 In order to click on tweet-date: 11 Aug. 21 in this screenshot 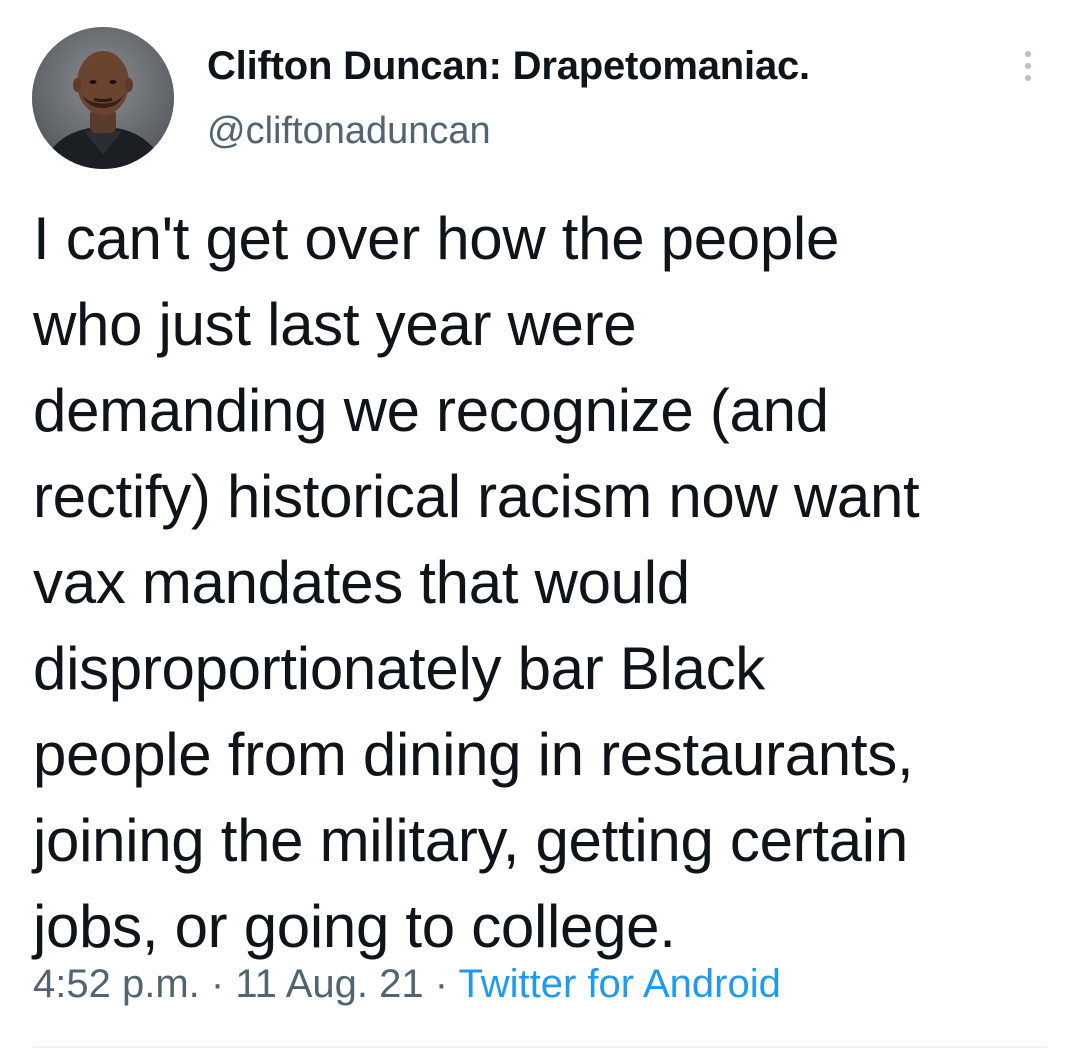, I will do `click(329, 984)`.